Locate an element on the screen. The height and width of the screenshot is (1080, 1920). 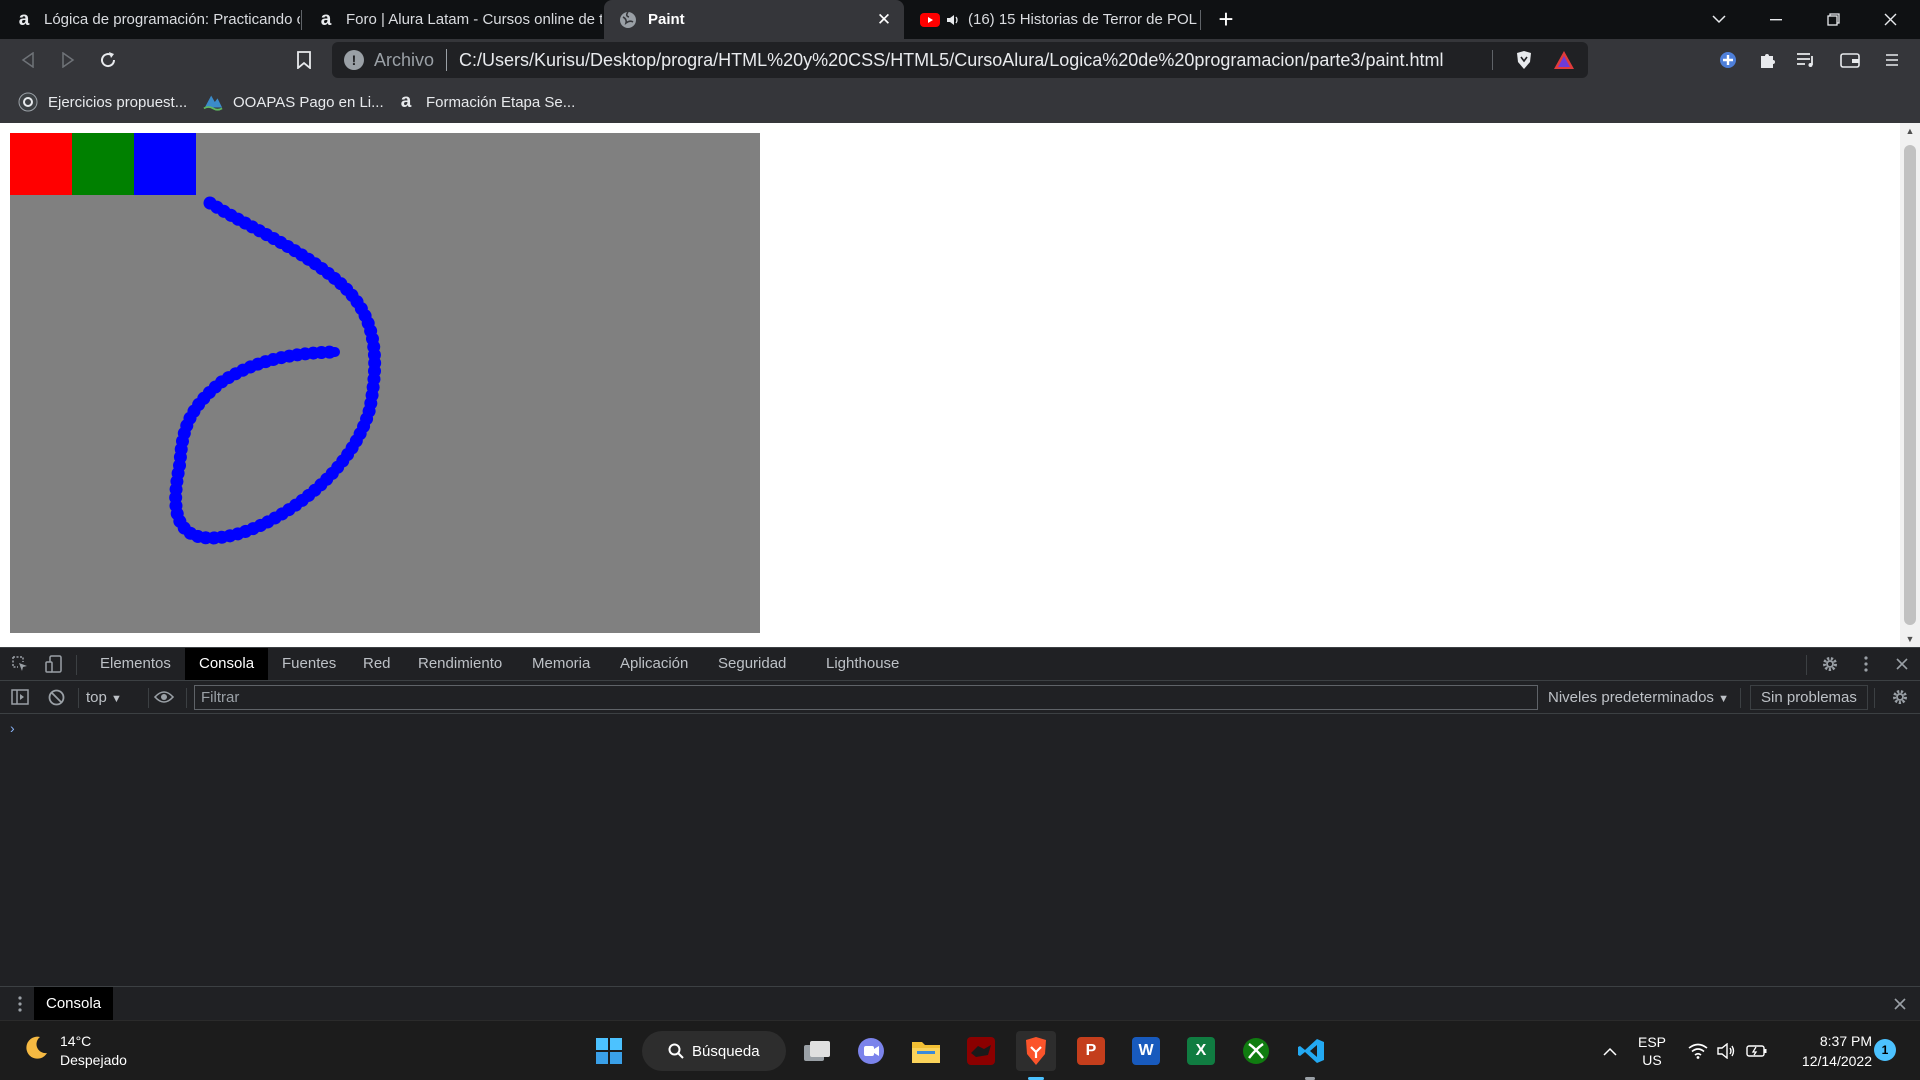
console-settings-icon is located at coordinates (1900, 697).